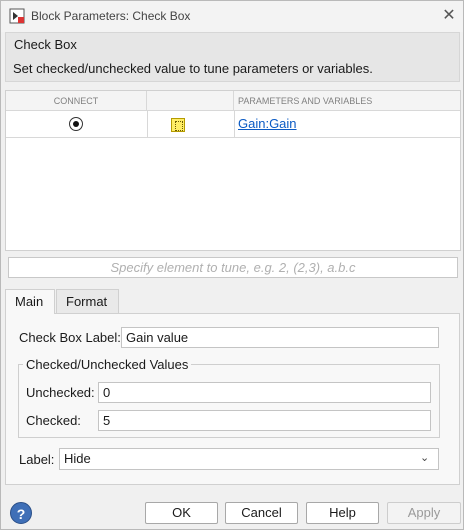 This screenshot has width=464, height=530. What do you see at coordinates (449, 16) in the screenshot?
I see `close-icon: ✕` at bounding box center [449, 16].